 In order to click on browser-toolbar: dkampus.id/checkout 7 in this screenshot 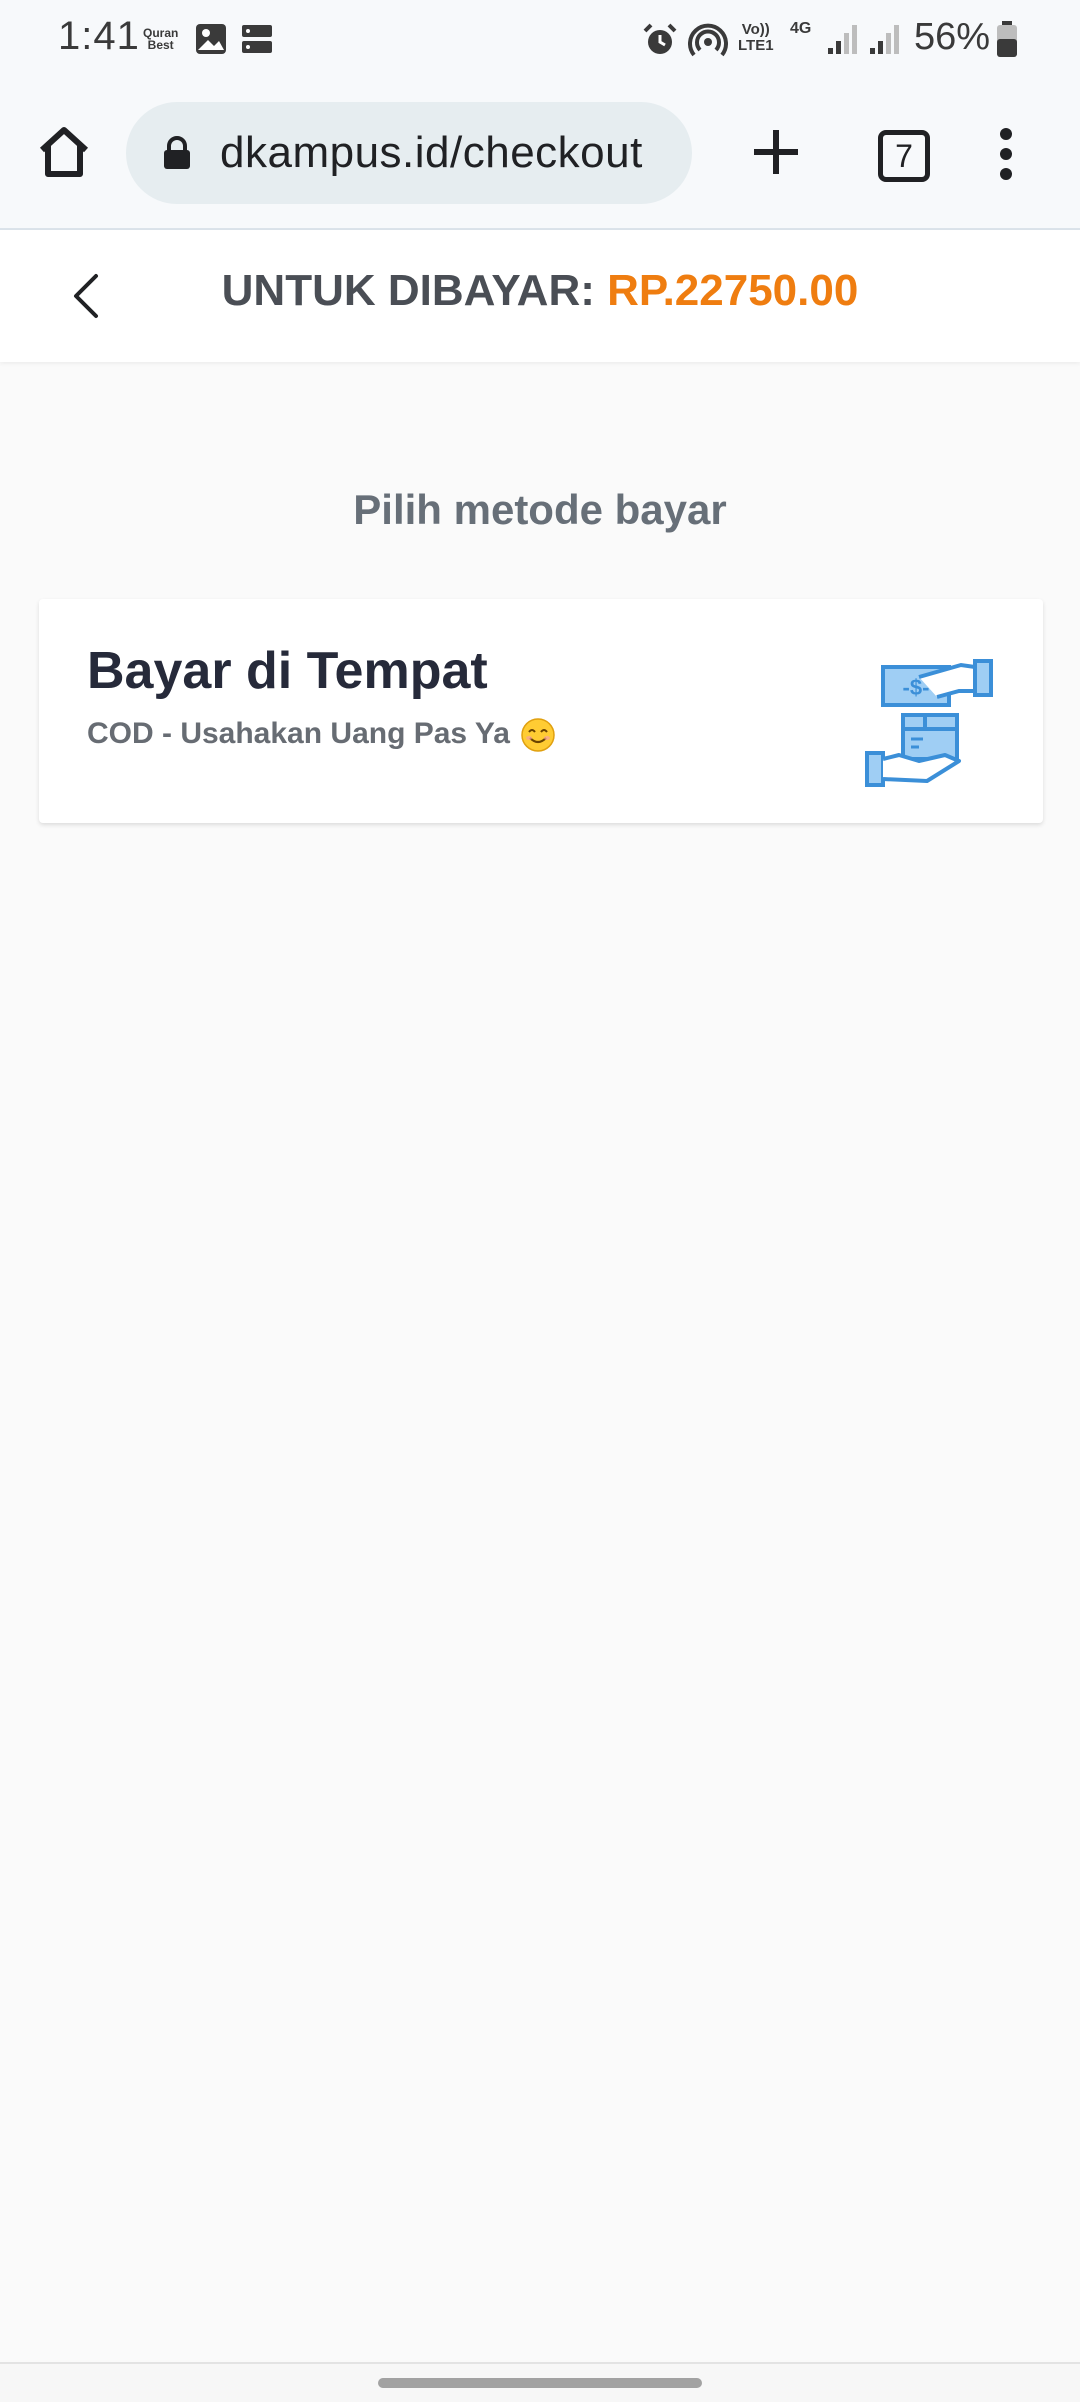, I will do `click(540, 155)`.